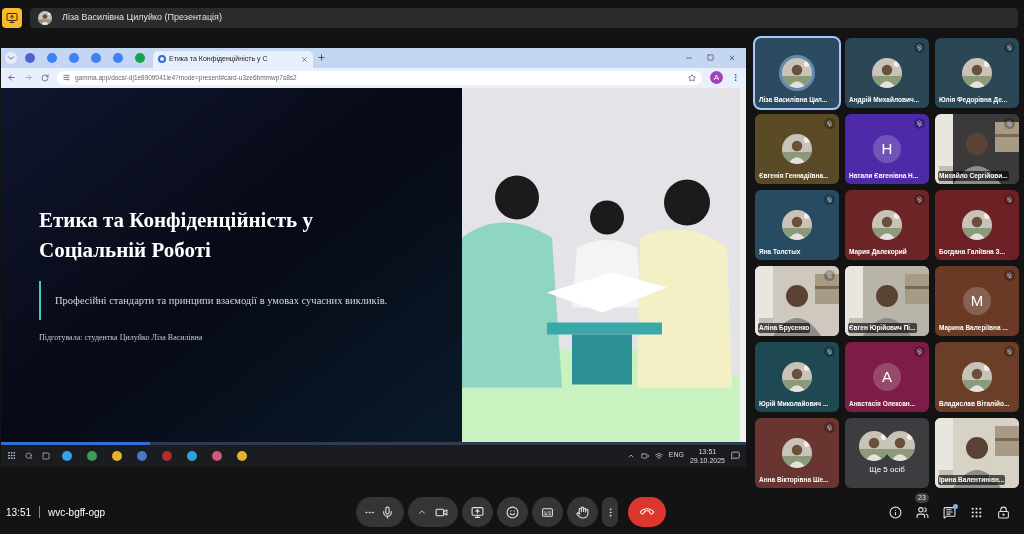  Describe the element at coordinates (433, 512) in the screenshot. I see `camera-control` at that location.